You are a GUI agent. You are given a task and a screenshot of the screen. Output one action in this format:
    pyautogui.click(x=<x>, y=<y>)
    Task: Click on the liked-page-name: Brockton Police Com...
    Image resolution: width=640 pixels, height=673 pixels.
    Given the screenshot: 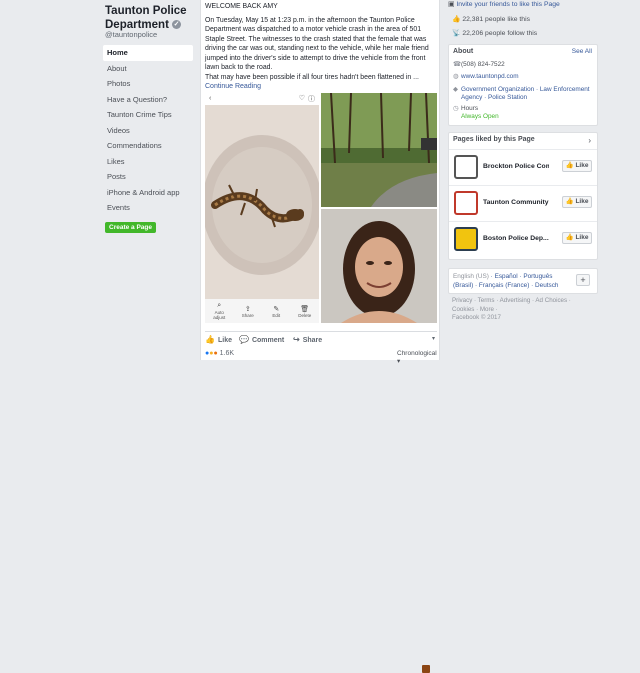 What is the action you would take?
    pyautogui.click(x=516, y=166)
    